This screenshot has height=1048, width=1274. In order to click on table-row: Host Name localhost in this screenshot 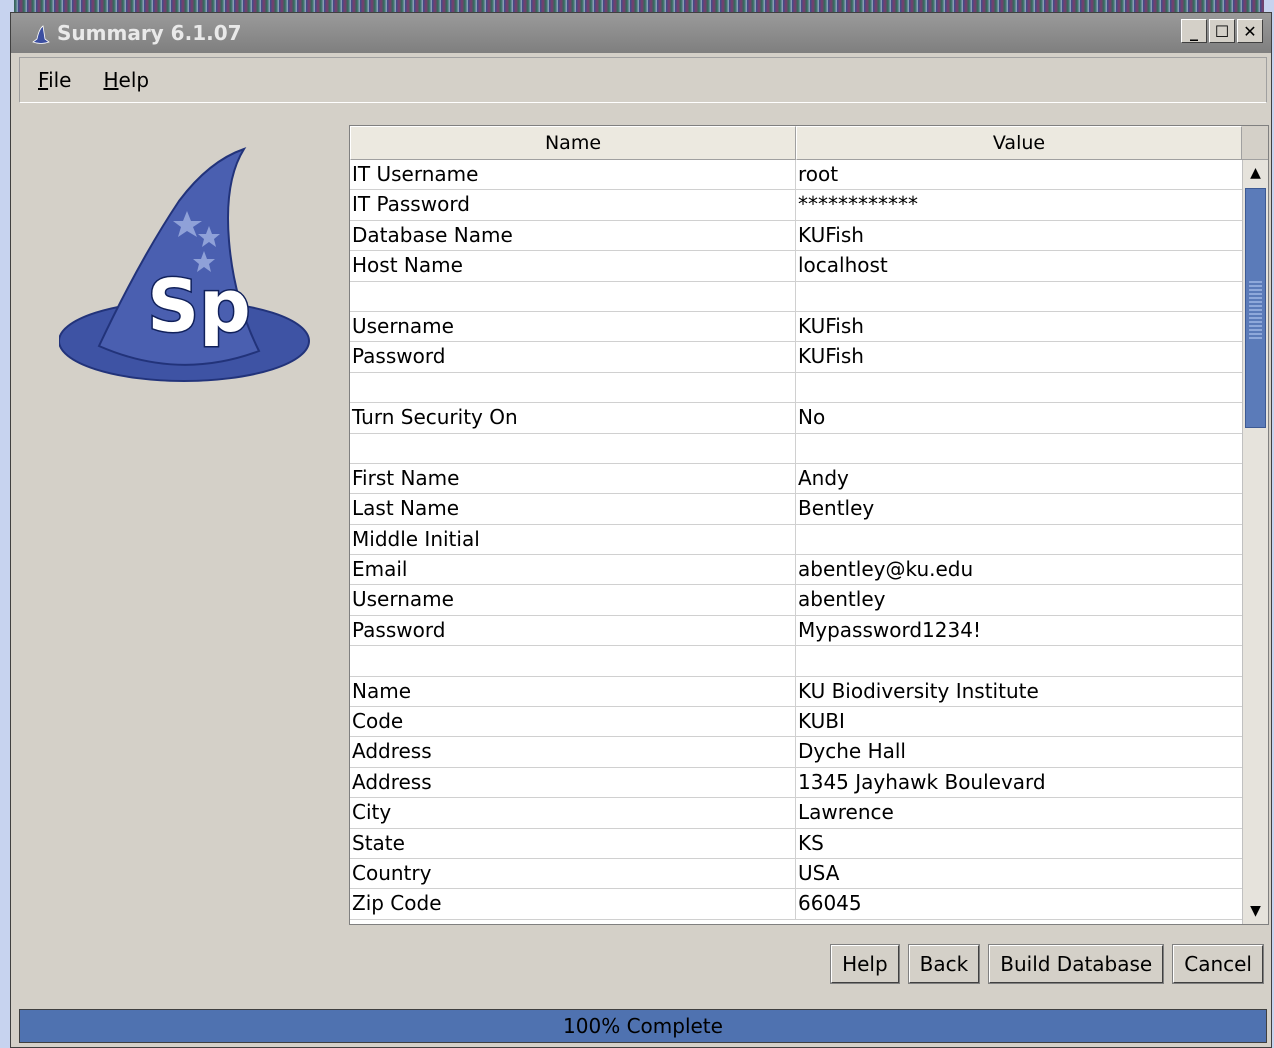, I will do `click(796, 266)`.